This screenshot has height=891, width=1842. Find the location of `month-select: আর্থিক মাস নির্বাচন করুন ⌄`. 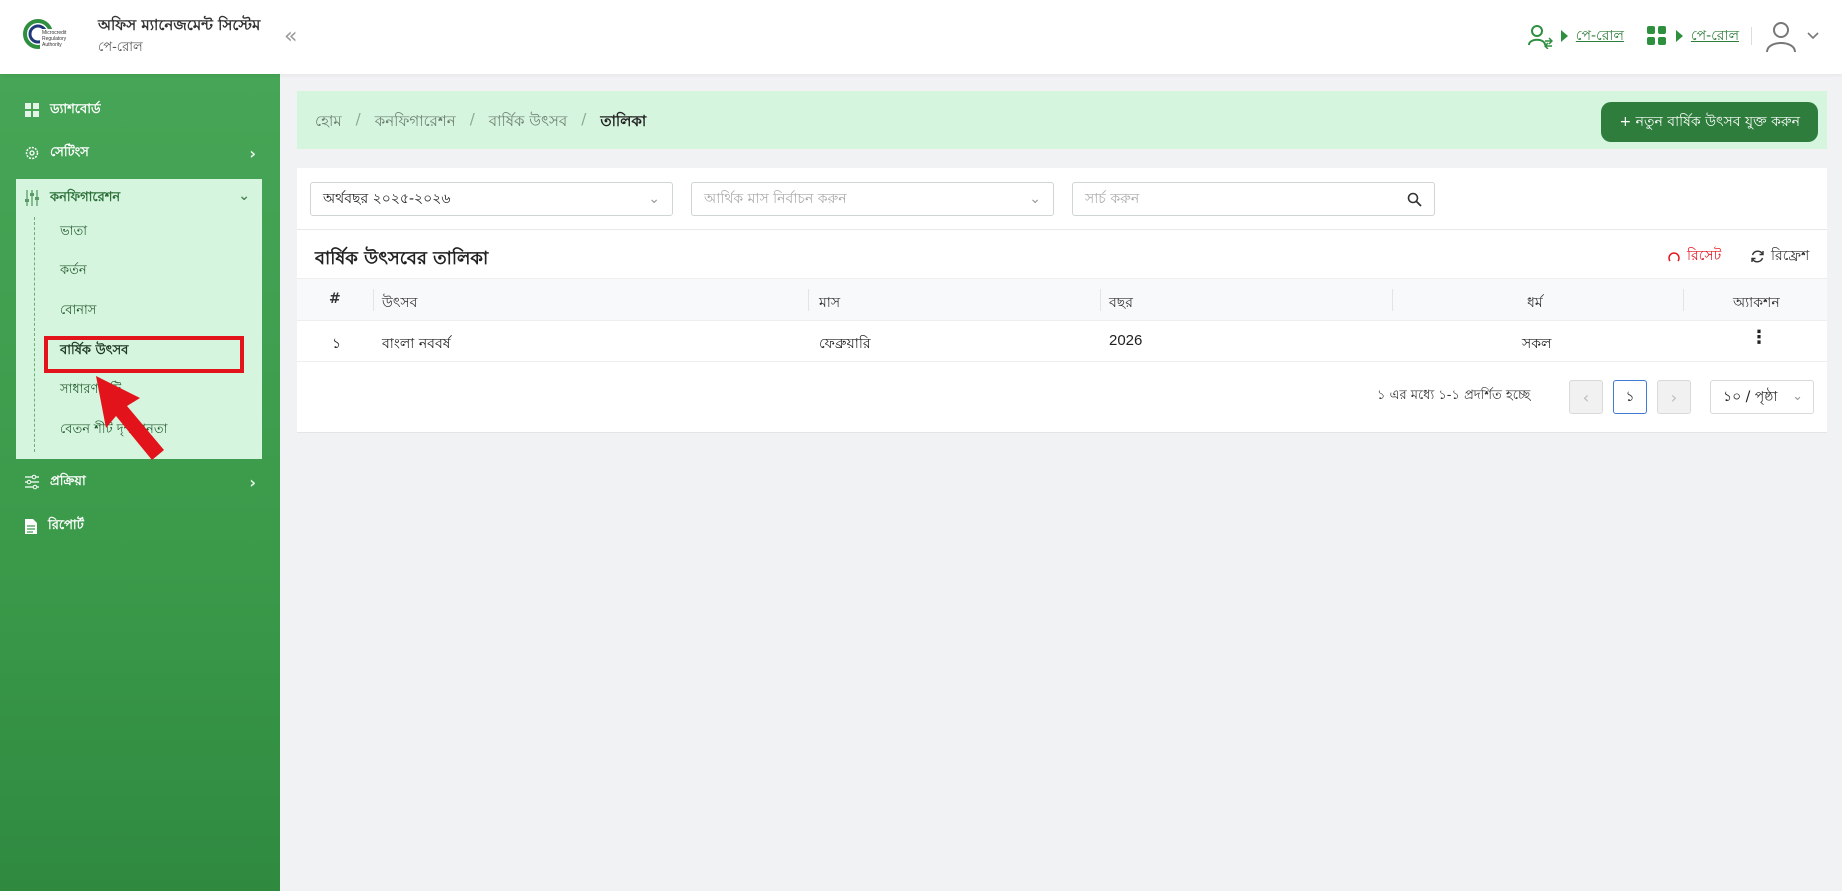

month-select: আর্থিক মাস নির্বাচন করুন ⌄ is located at coordinates (872, 199).